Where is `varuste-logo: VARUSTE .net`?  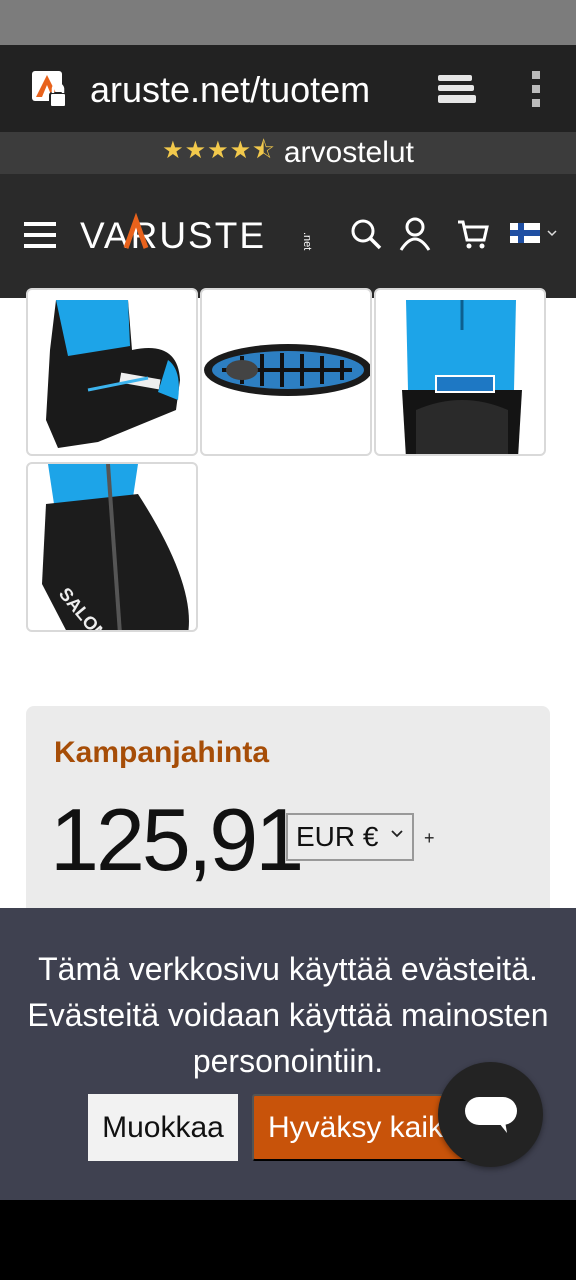
varuste-logo: VARUSTE .net is located at coordinates (205, 234).